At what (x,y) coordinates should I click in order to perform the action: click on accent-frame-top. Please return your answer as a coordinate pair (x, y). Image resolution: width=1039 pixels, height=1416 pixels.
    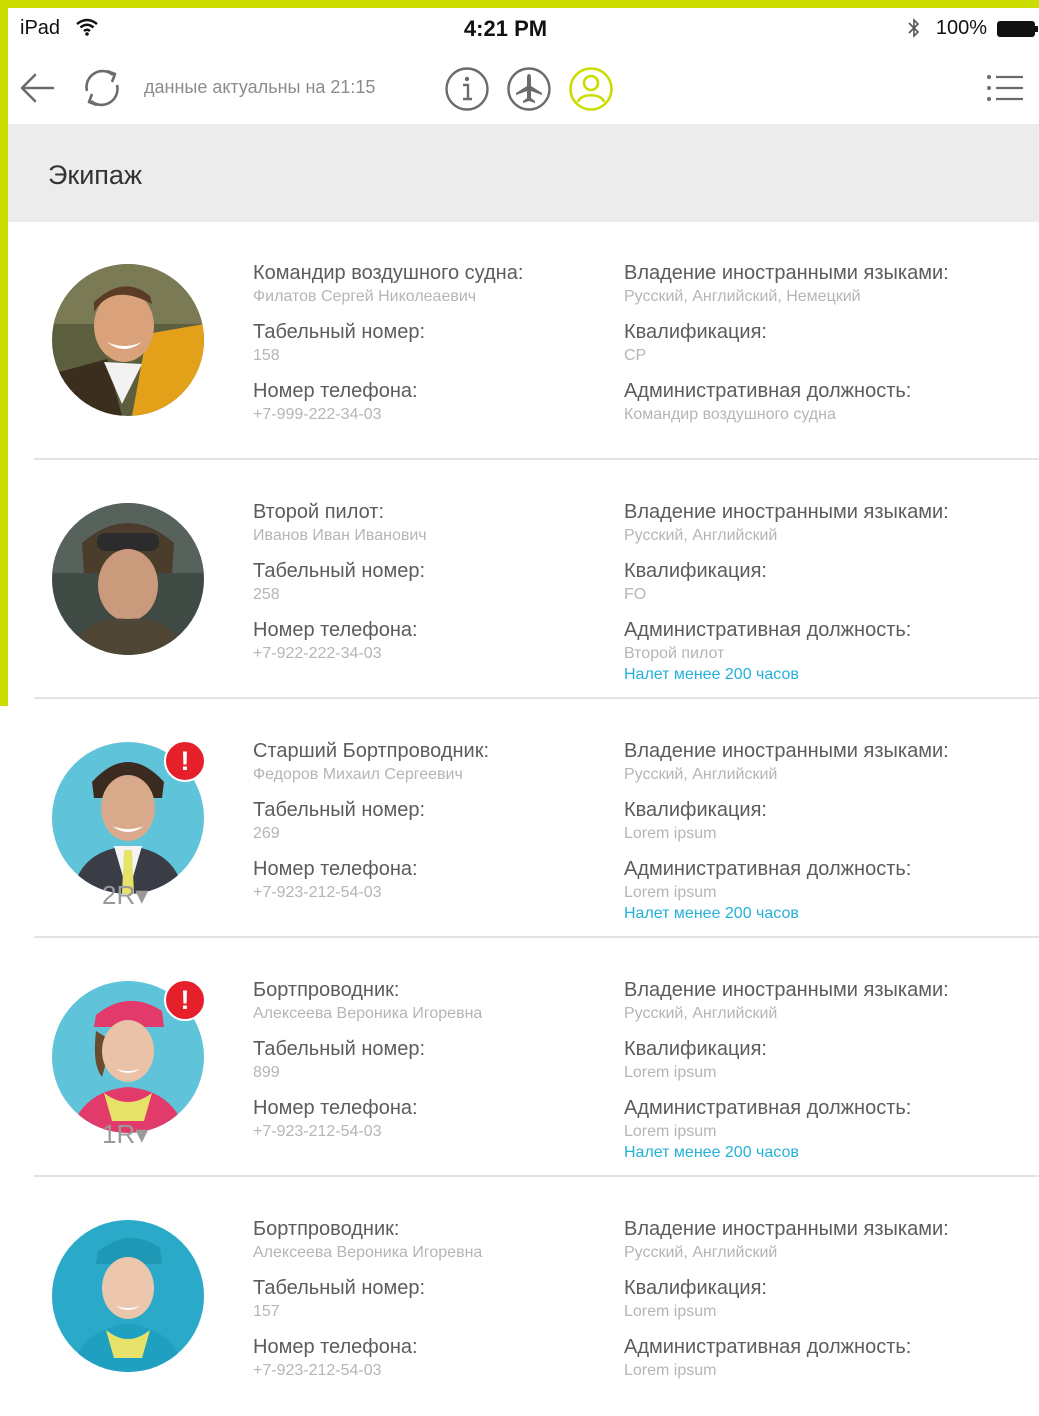
    Looking at the image, I should click on (519, 4).